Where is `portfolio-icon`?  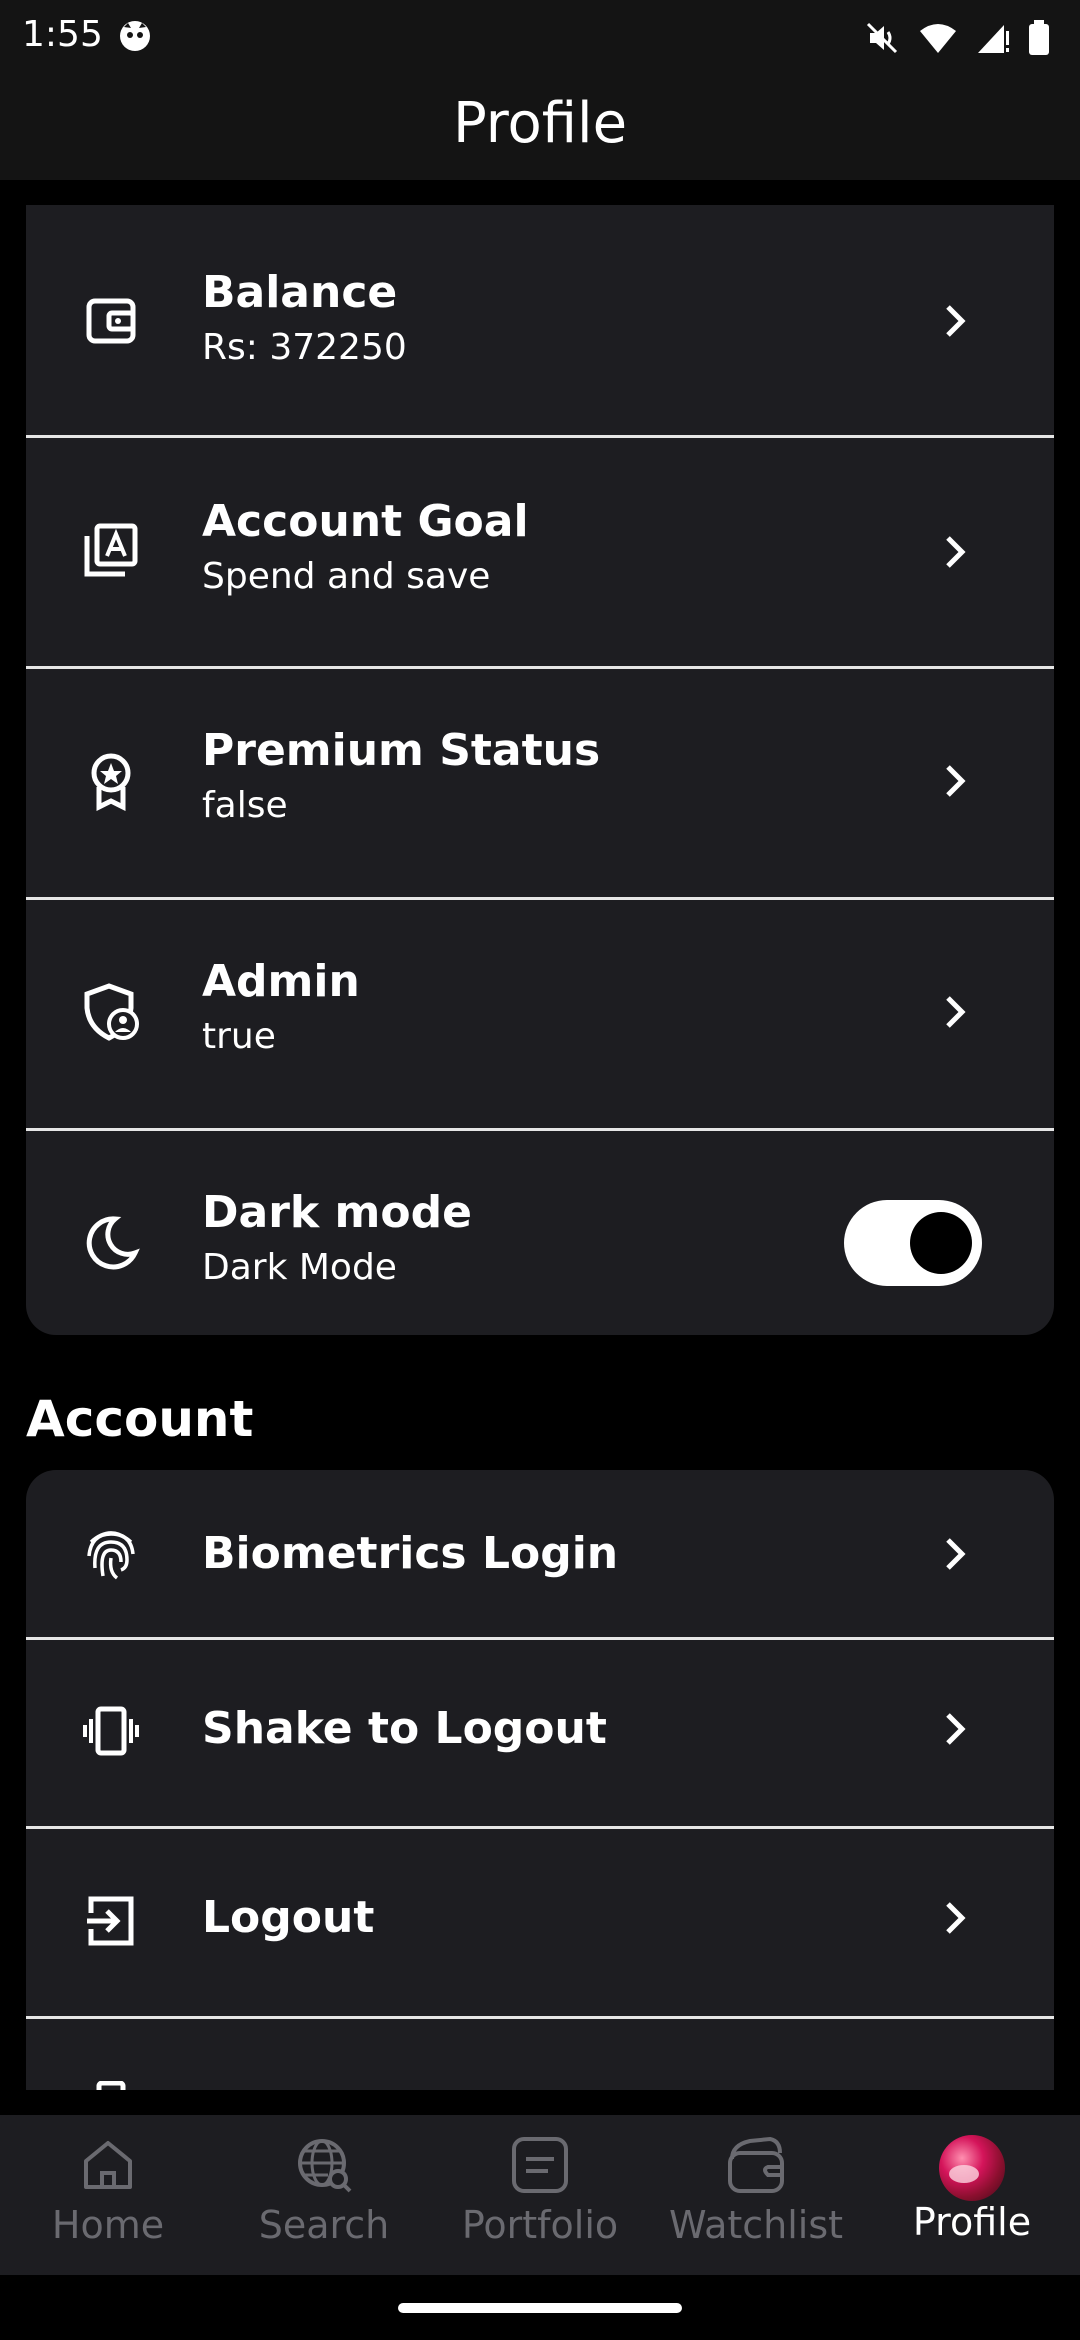 portfolio-icon is located at coordinates (540, 2165).